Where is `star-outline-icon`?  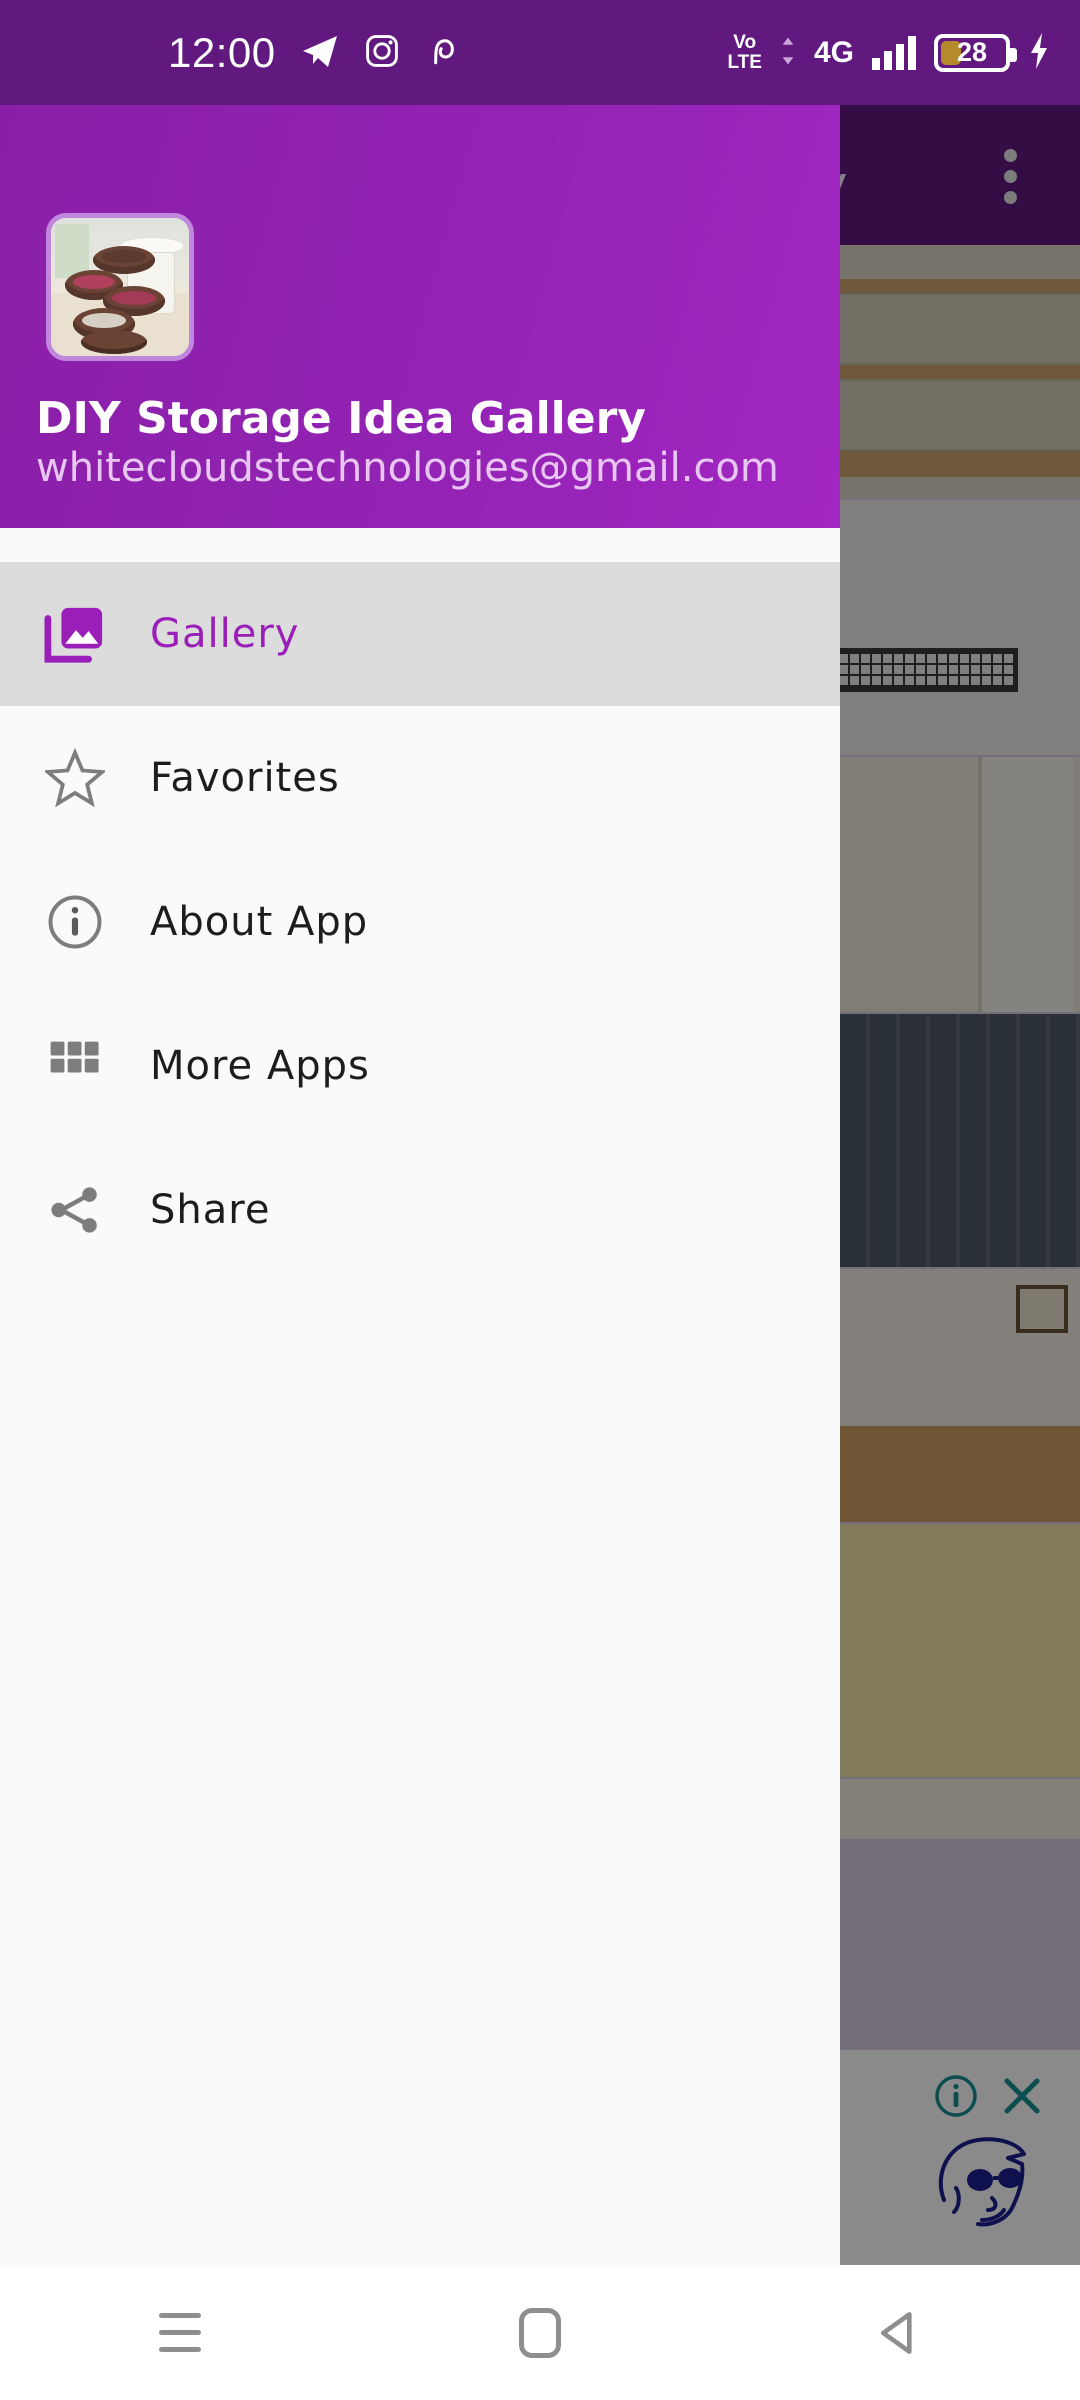
star-outline-icon is located at coordinates (75, 778).